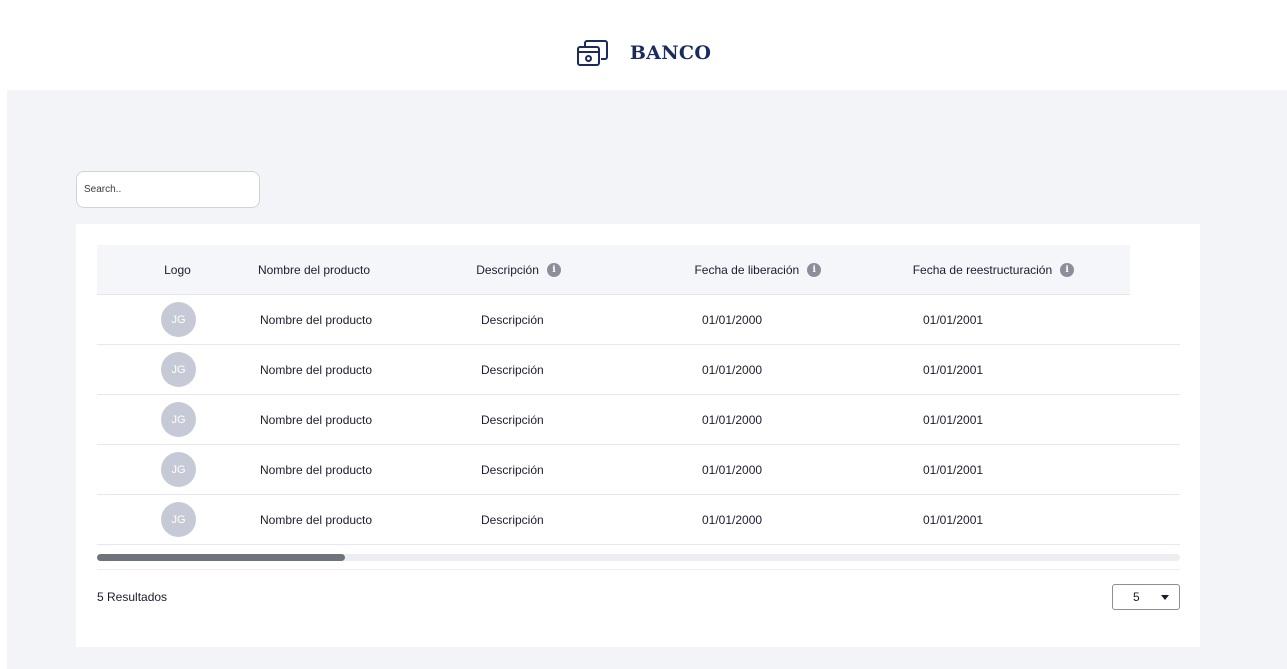  I want to click on header-logo-label: Logo, so click(177, 269).